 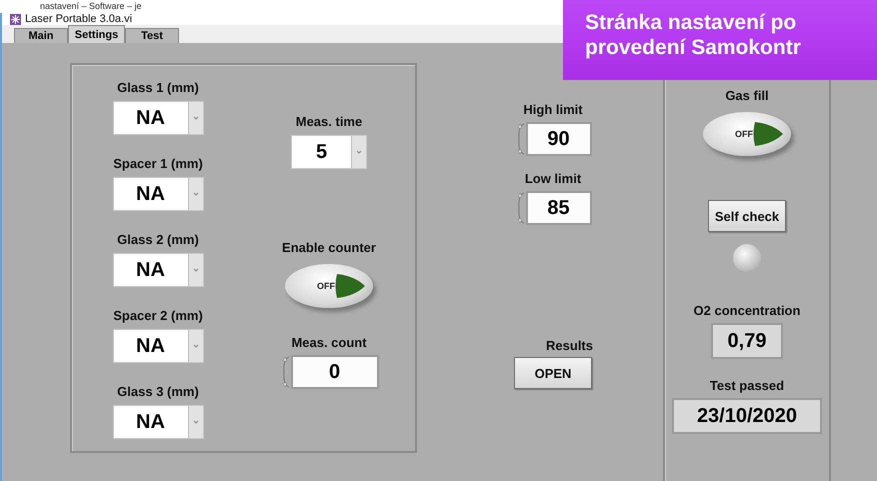 What do you see at coordinates (747, 385) in the screenshot?
I see `field-label: Test passed` at bounding box center [747, 385].